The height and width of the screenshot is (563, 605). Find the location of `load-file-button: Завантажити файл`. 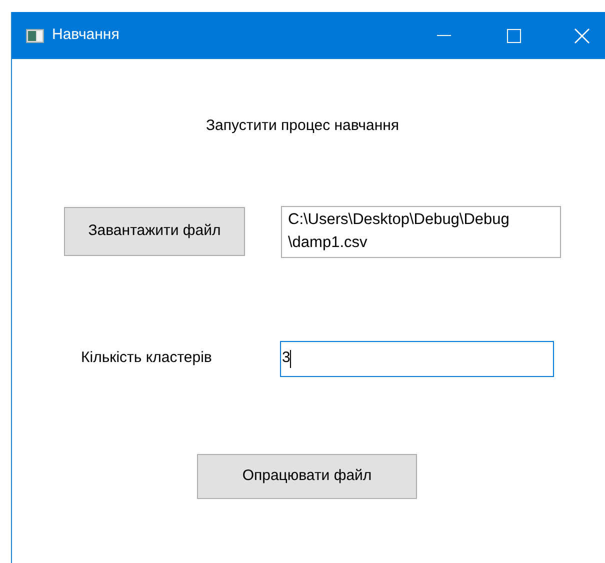

load-file-button: Завантажити файл is located at coordinates (154, 231).